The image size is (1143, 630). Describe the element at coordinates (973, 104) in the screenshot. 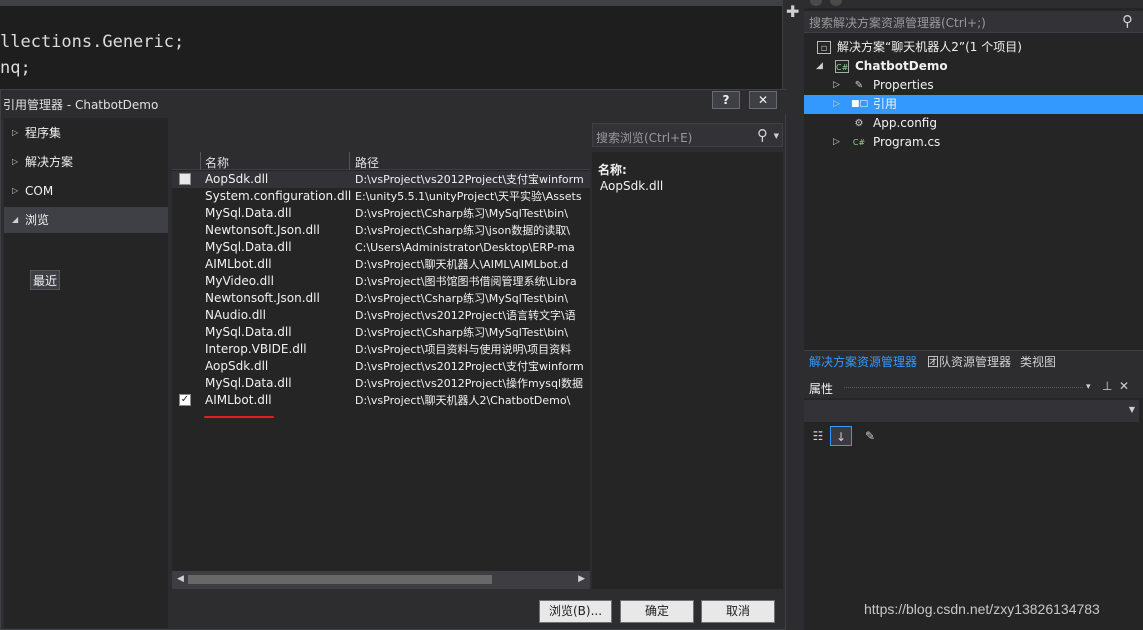

I see `tree-item-references: ▷ ■□ 引用` at that location.